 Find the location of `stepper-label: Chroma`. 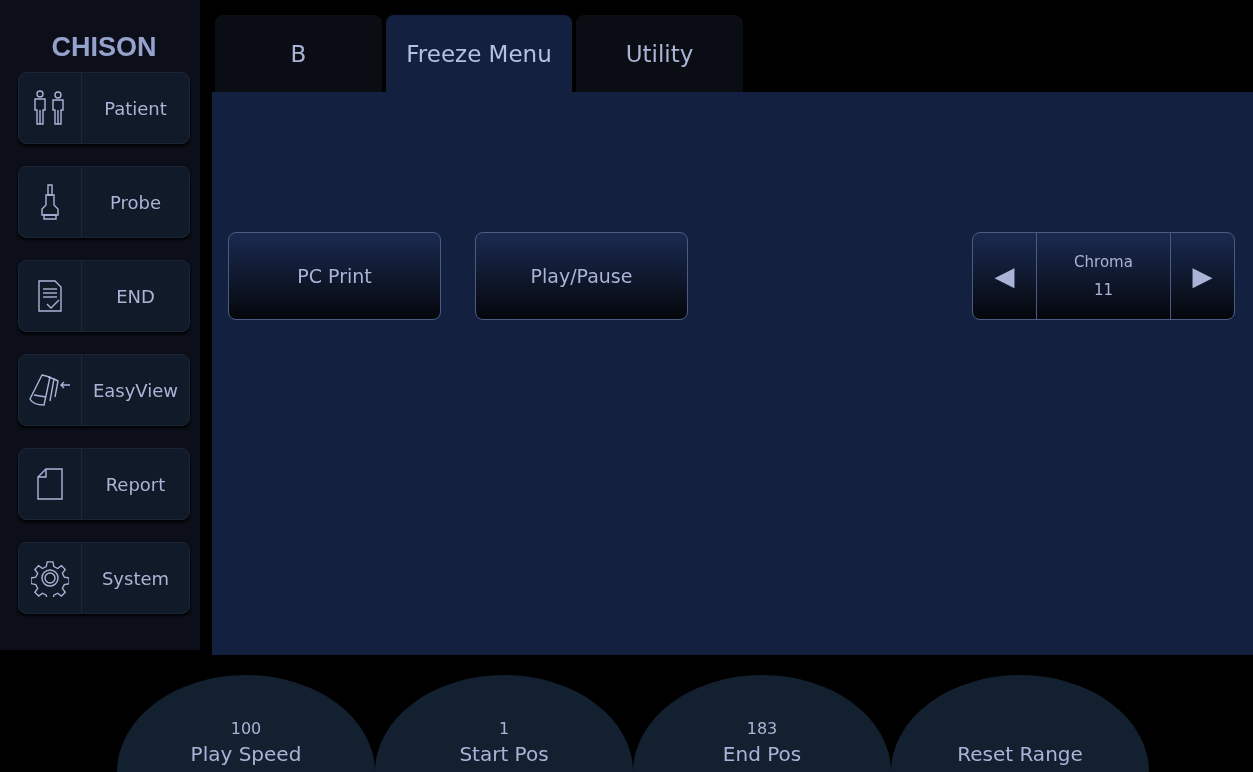

stepper-label: Chroma is located at coordinates (1103, 262).